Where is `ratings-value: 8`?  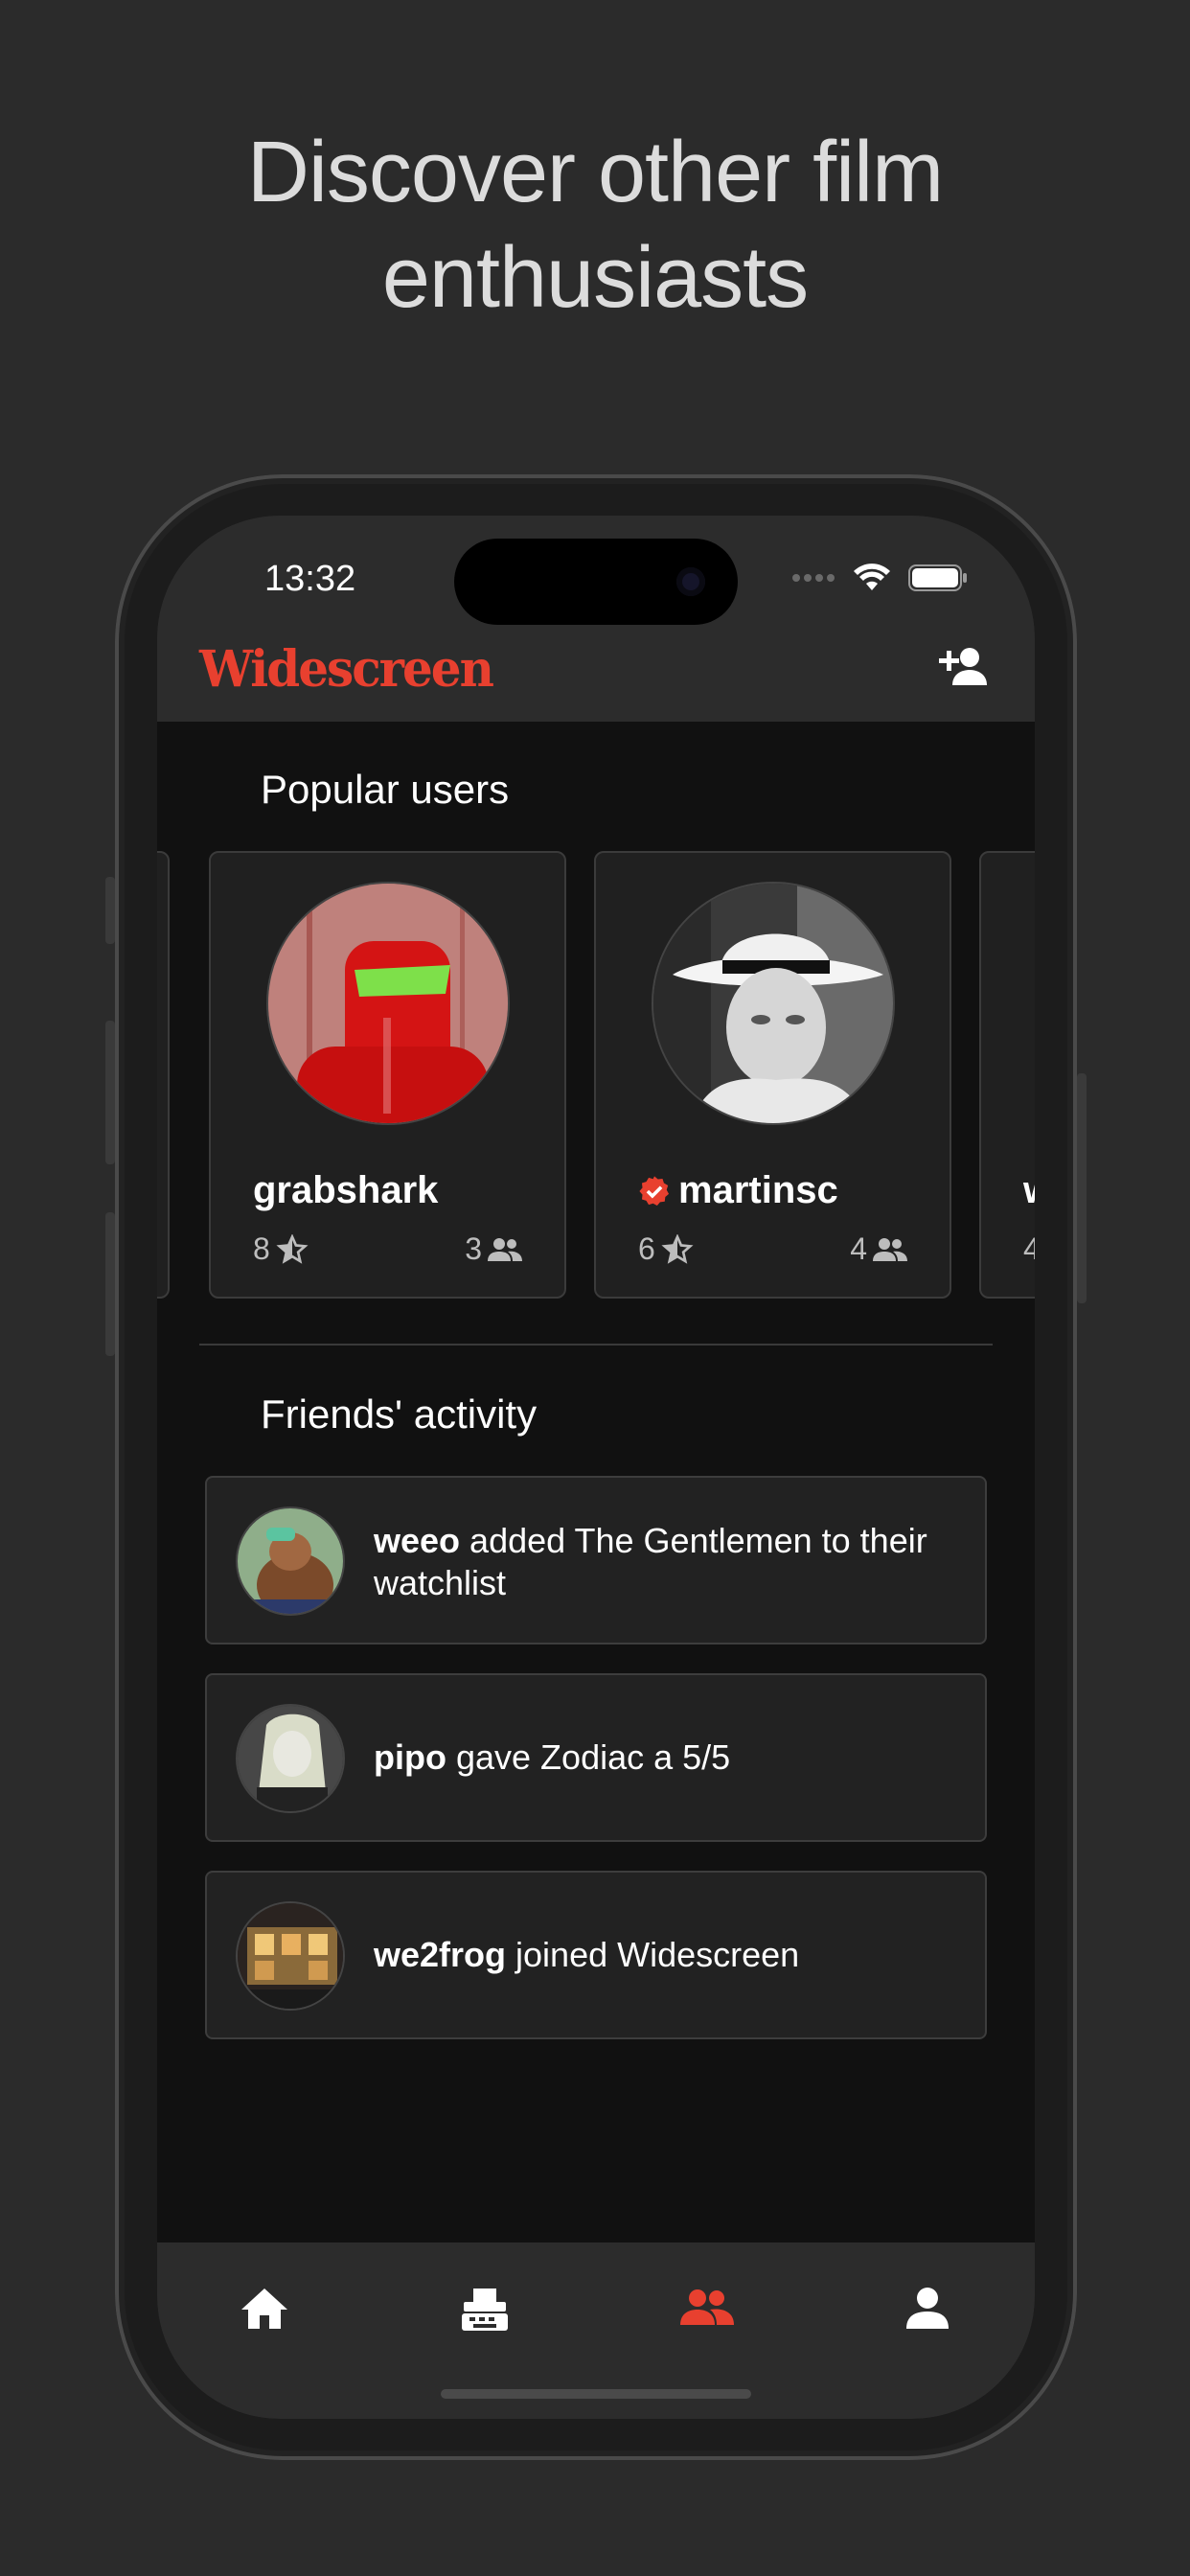
ratings-value: 8 is located at coordinates (262, 1249).